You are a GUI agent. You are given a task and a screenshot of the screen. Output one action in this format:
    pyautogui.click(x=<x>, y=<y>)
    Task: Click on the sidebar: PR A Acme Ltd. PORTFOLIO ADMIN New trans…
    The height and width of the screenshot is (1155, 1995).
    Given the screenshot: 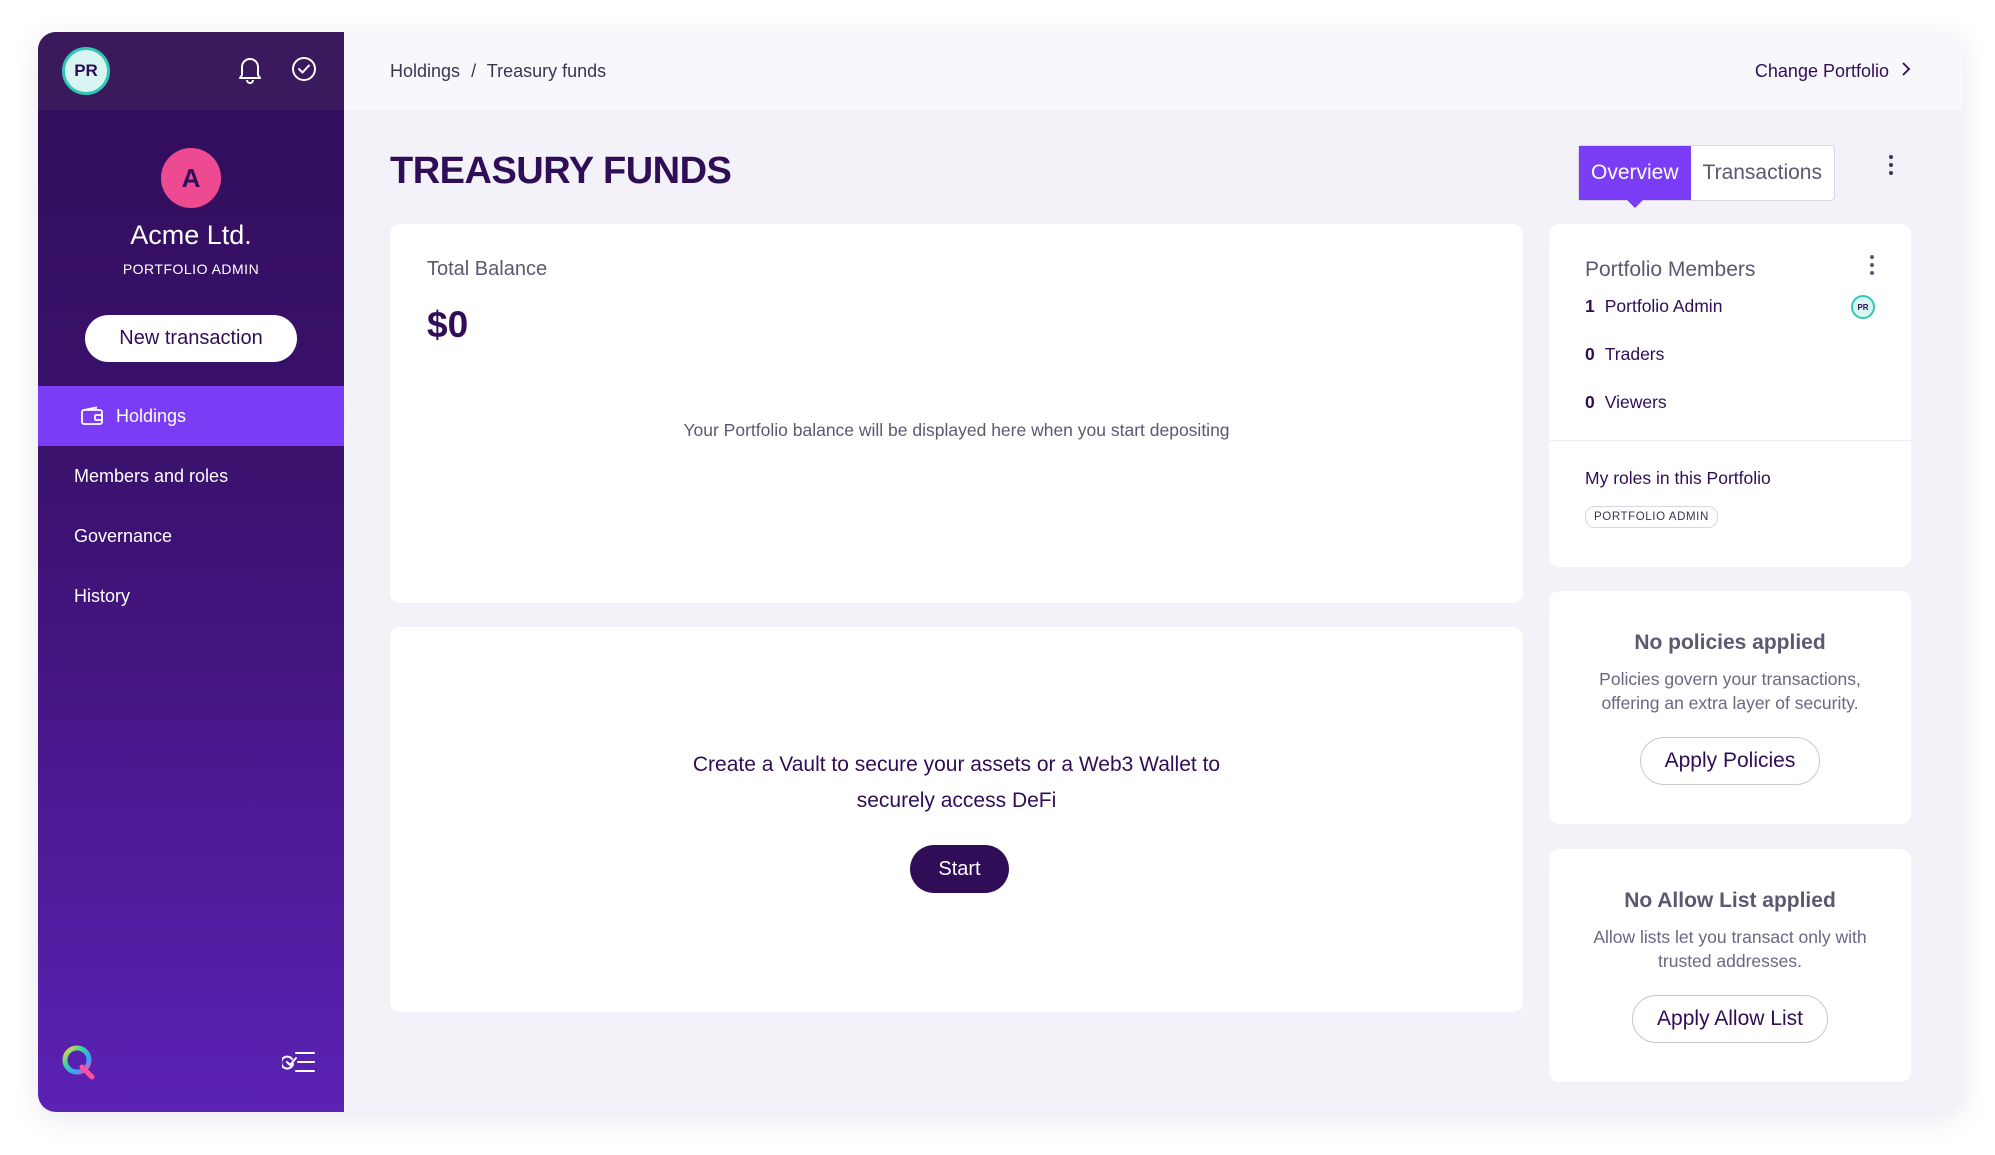 What is the action you would take?
    pyautogui.click(x=191, y=572)
    